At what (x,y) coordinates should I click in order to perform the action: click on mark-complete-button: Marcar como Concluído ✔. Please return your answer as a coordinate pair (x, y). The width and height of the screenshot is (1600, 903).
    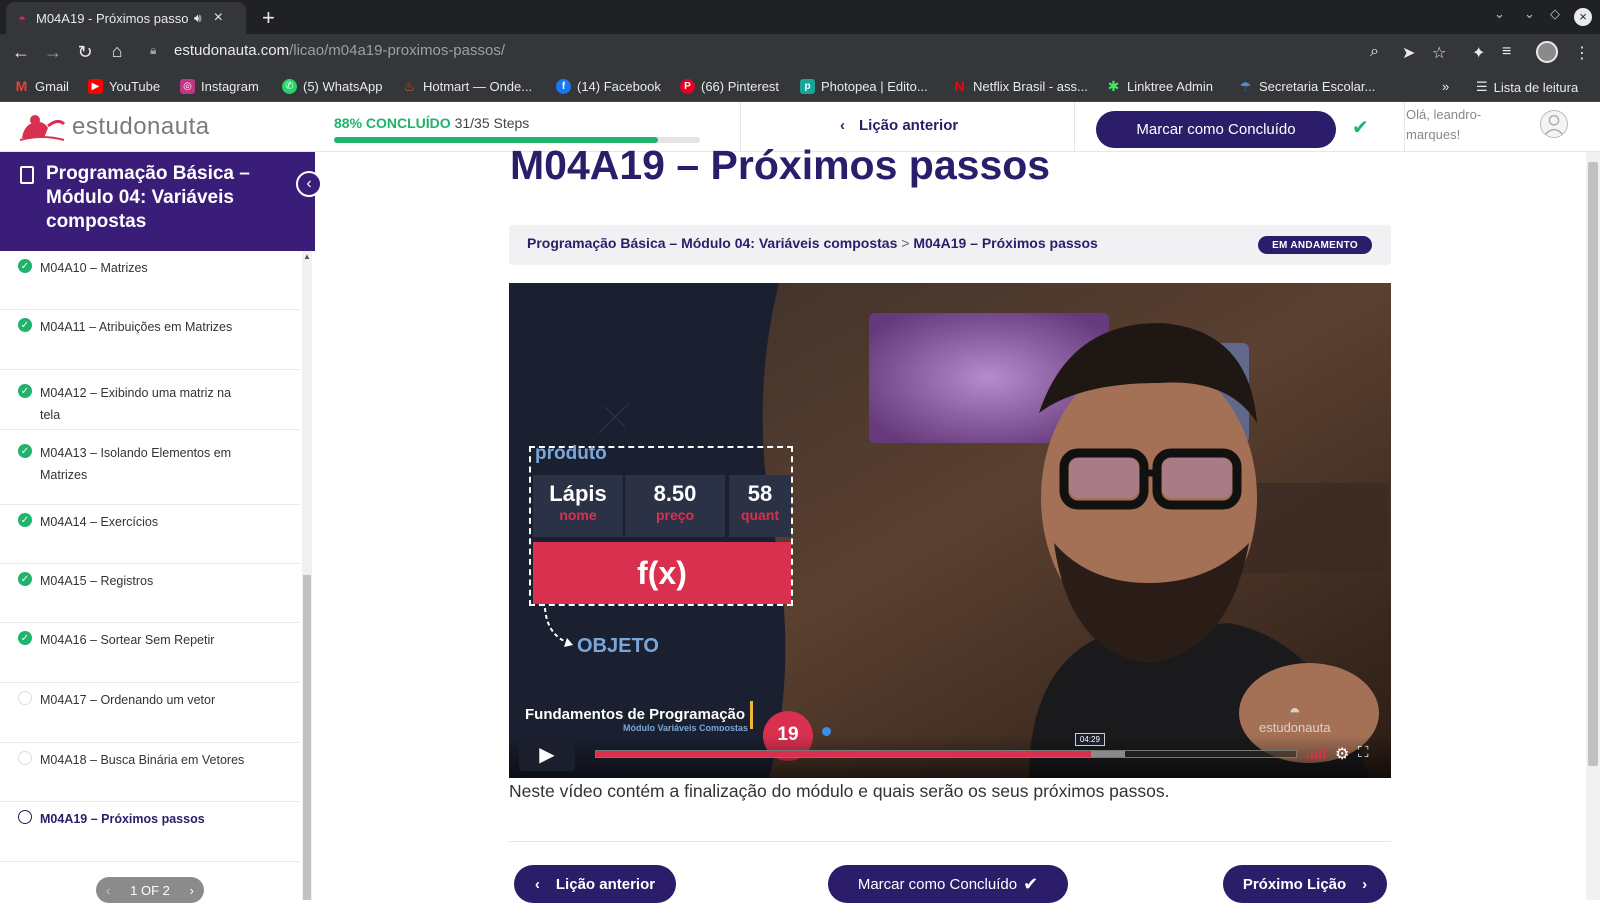
    Looking at the image, I should click on (948, 884).